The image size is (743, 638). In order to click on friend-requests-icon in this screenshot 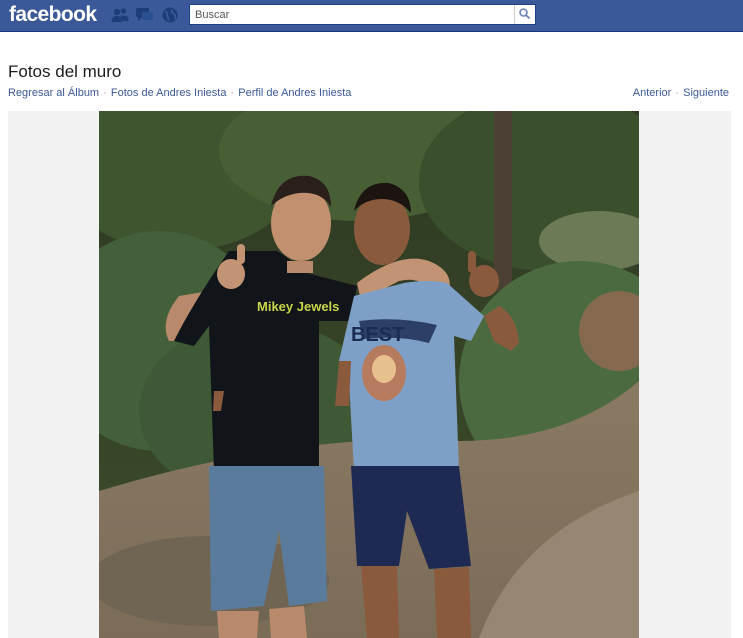, I will do `click(120, 15)`.